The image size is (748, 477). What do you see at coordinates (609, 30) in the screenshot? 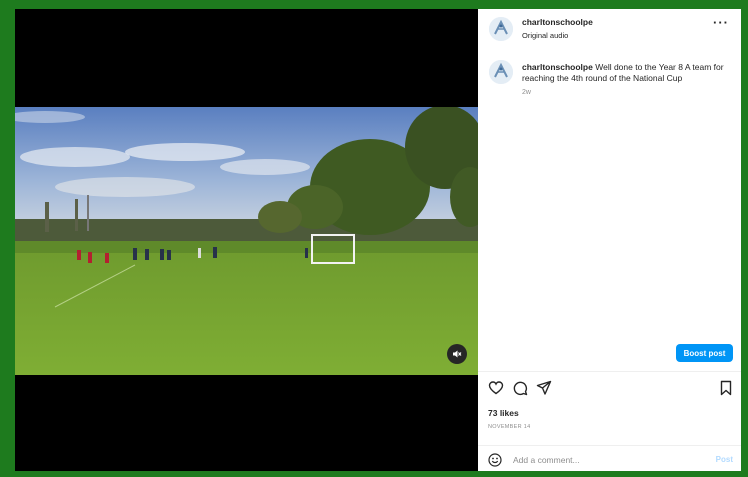
I see `post-header: charltonschoolpe Original audio ···` at bounding box center [609, 30].